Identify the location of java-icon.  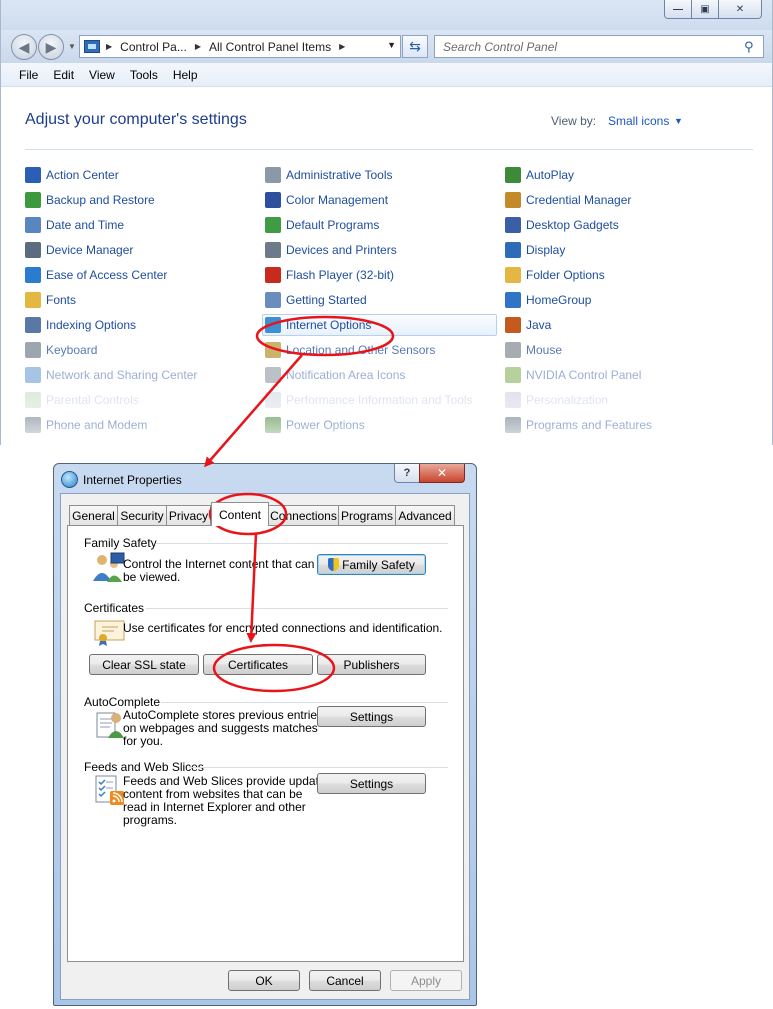
(513, 325).